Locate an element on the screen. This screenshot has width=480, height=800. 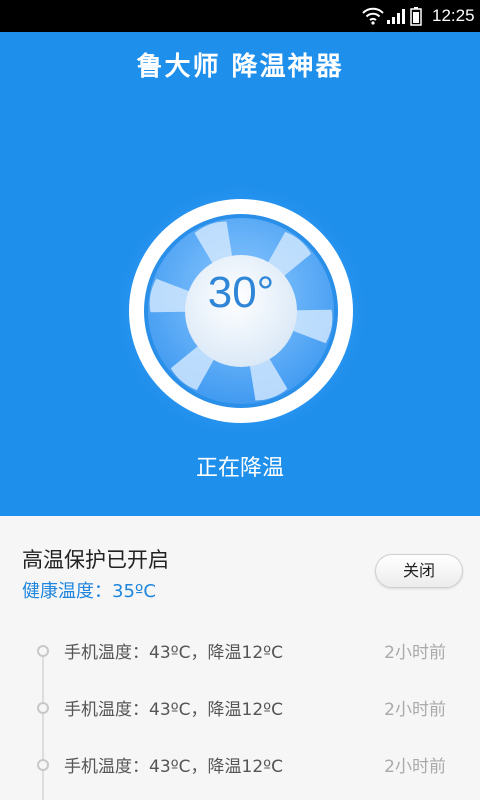
close-button: 关闭 is located at coordinates (419, 571).